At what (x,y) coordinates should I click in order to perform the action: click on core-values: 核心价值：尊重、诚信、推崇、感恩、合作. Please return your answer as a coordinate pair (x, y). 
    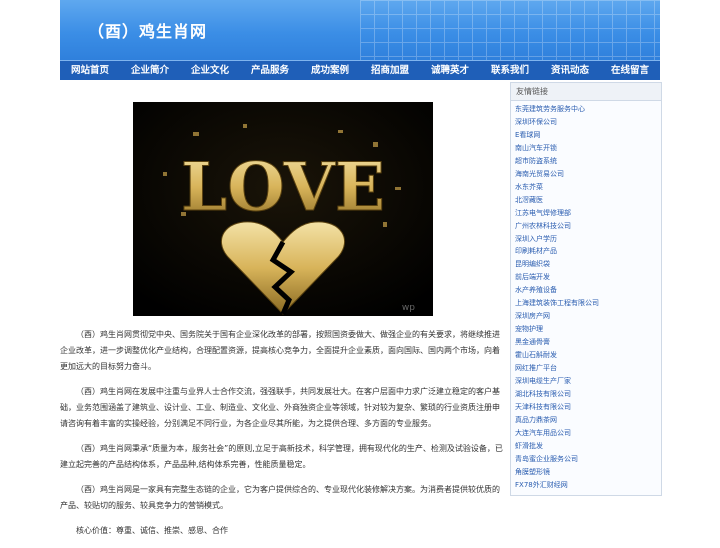
    Looking at the image, I should click on (152, 530).